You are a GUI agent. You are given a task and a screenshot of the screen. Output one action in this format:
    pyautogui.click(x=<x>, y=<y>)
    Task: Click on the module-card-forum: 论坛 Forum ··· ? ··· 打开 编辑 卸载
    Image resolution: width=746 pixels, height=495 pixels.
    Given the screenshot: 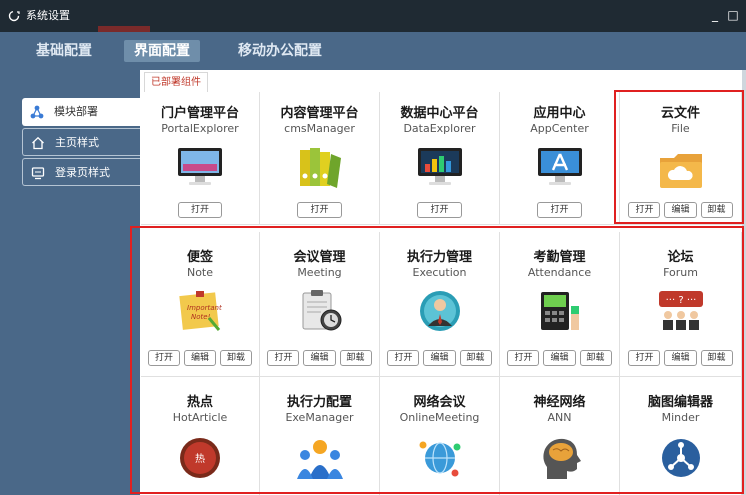 What is the action you would take?
    pyautogui.click(x=681, y=304)
    